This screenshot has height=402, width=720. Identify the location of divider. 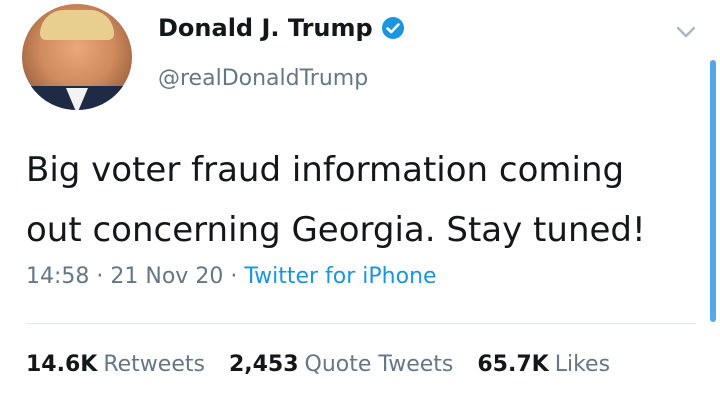
(361, 323).